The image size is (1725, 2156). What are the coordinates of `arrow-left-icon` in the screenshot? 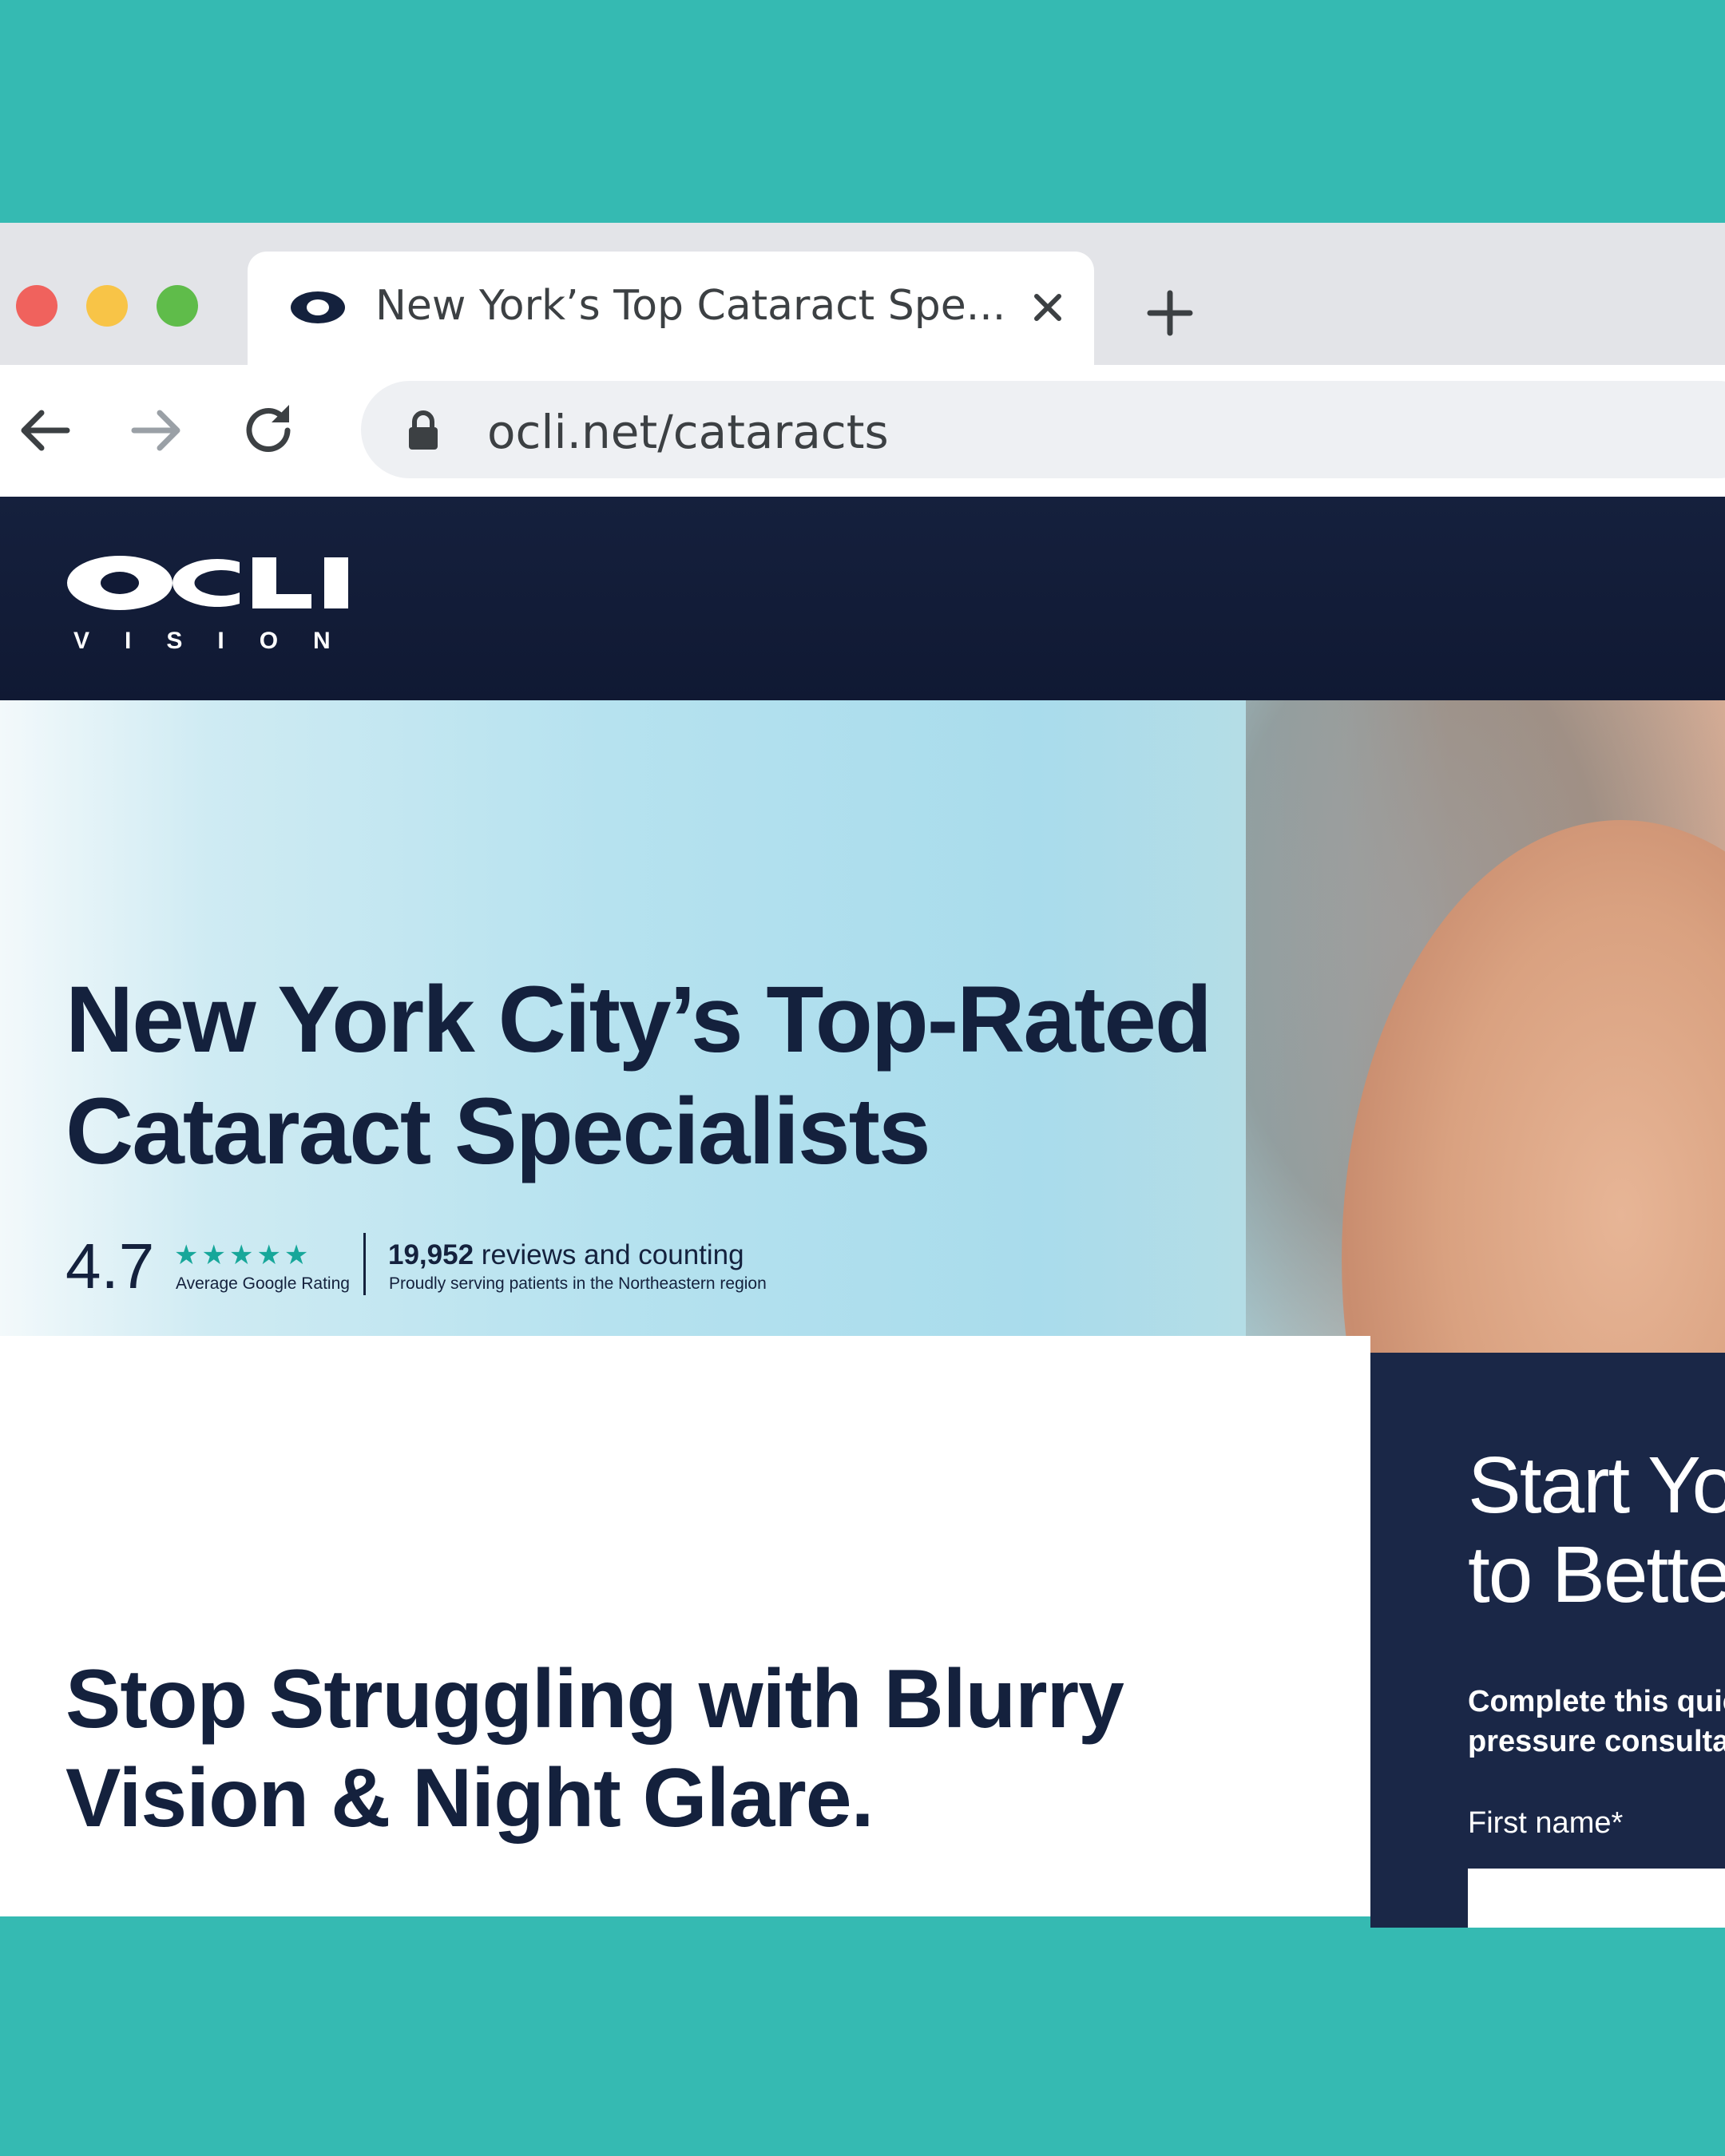 It's located at (45, 430).